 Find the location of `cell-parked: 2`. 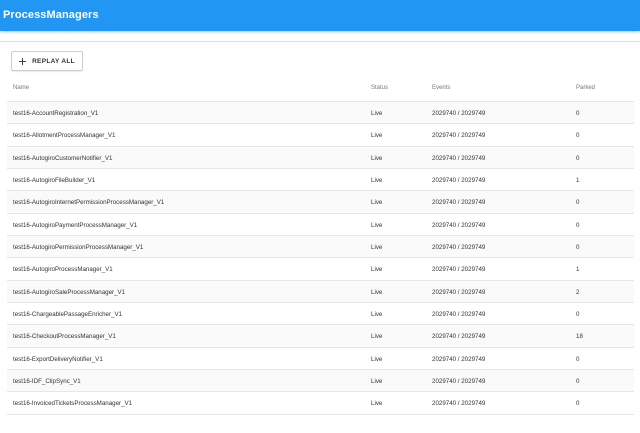

cell-parked: 2 is located at coordinates (578, 292).